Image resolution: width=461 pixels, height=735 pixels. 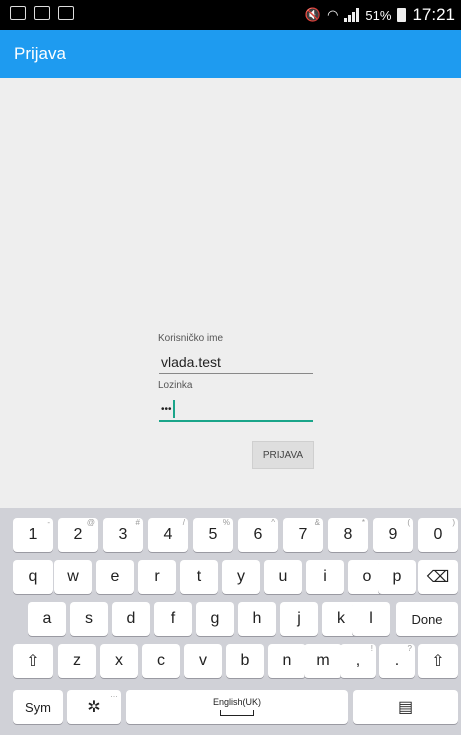 I want to click on space-key: English(UK), so click(x=237, y=707).